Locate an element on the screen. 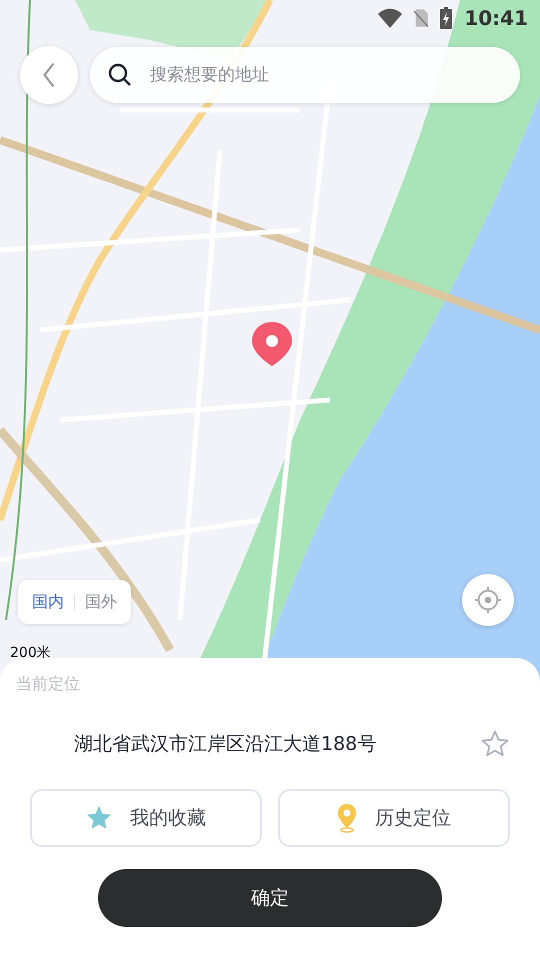  status-time: 10:41 is located at coordinates (496, 18).